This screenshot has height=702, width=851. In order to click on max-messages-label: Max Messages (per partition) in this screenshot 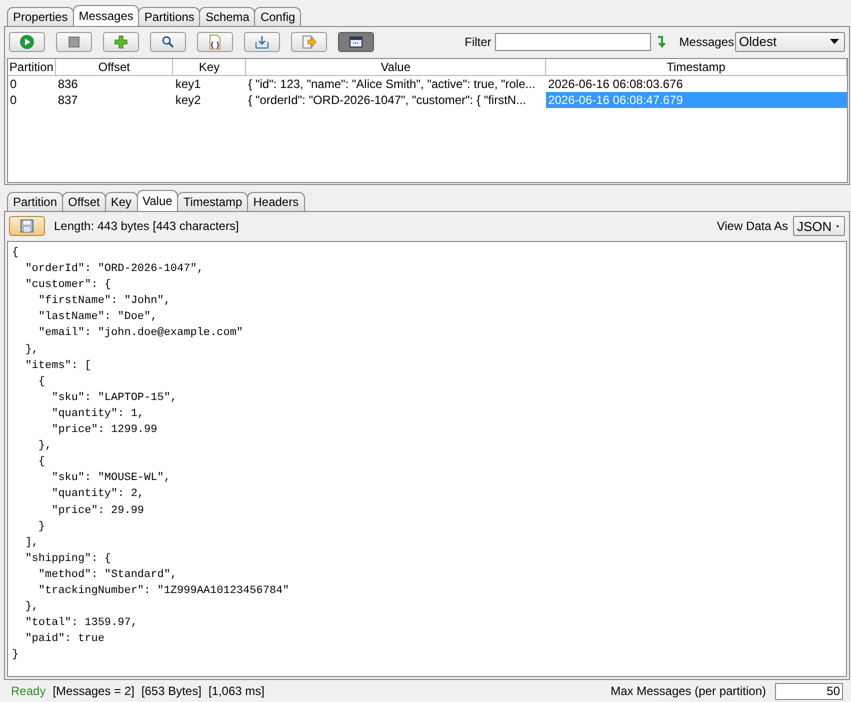, I will do `click(688, 691)`.